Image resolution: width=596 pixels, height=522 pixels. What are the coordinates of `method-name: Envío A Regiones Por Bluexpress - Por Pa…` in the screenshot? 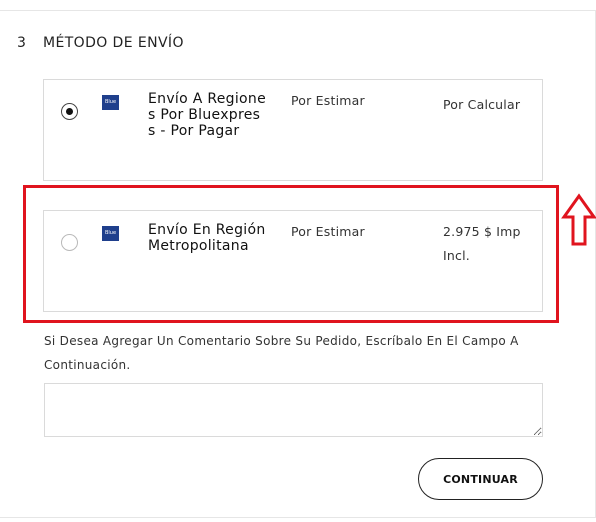 It's located at (207, 115).